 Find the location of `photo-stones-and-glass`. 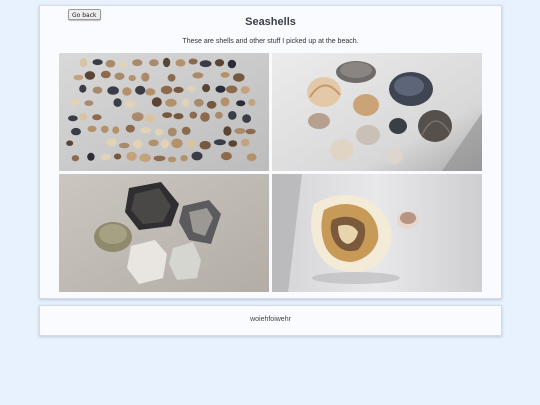

photo-stones-and-glass is located at coordinates (164, 233).